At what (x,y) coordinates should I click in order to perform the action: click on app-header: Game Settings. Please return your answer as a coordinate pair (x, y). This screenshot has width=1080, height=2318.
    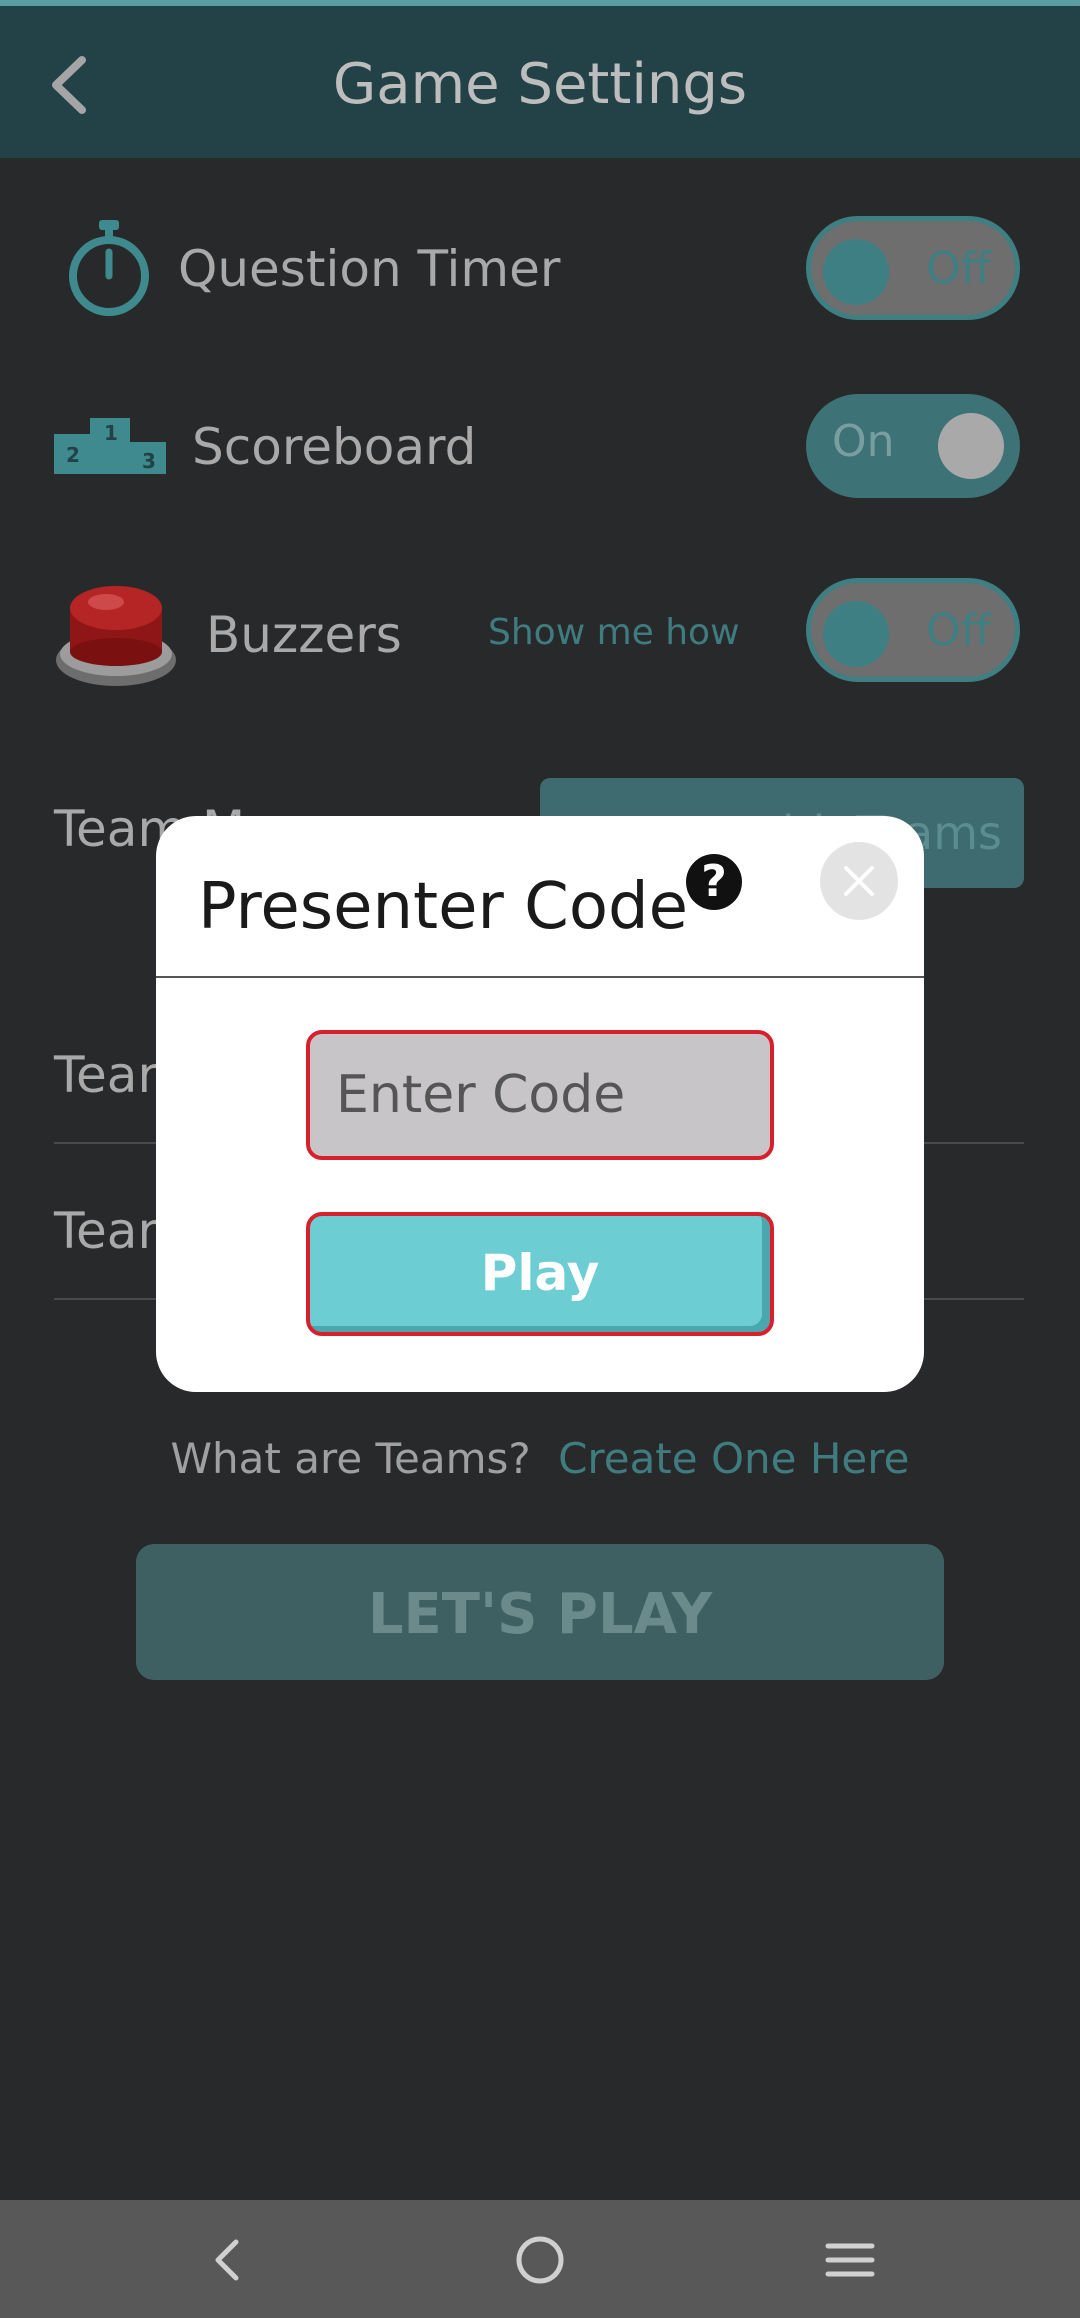
    Looking at the image, I should click on (540, 82).